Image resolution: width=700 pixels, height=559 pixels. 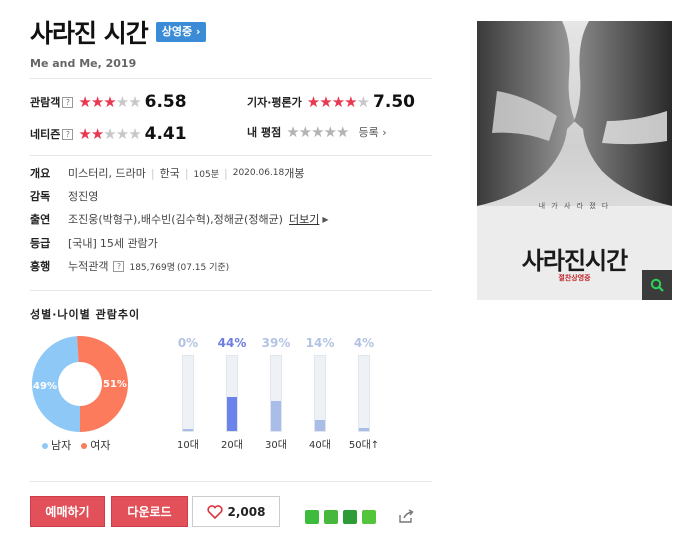 What do you see at coordinates (263, 219) in the screenshot?
I see `actor-role: (정해균)` at bounding box center [263, 219].